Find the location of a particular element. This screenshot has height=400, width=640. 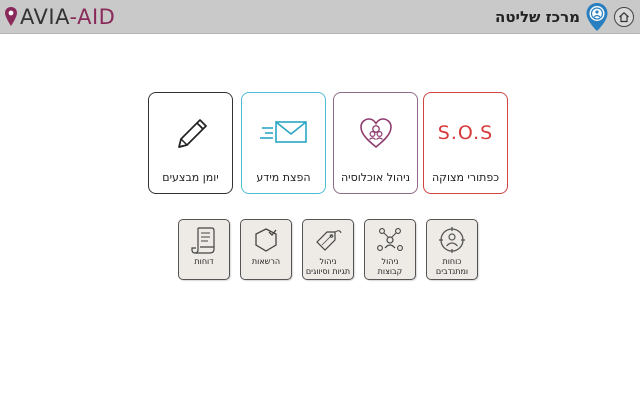

label-line-1: הרשאות is located at coordinates (266, 261).